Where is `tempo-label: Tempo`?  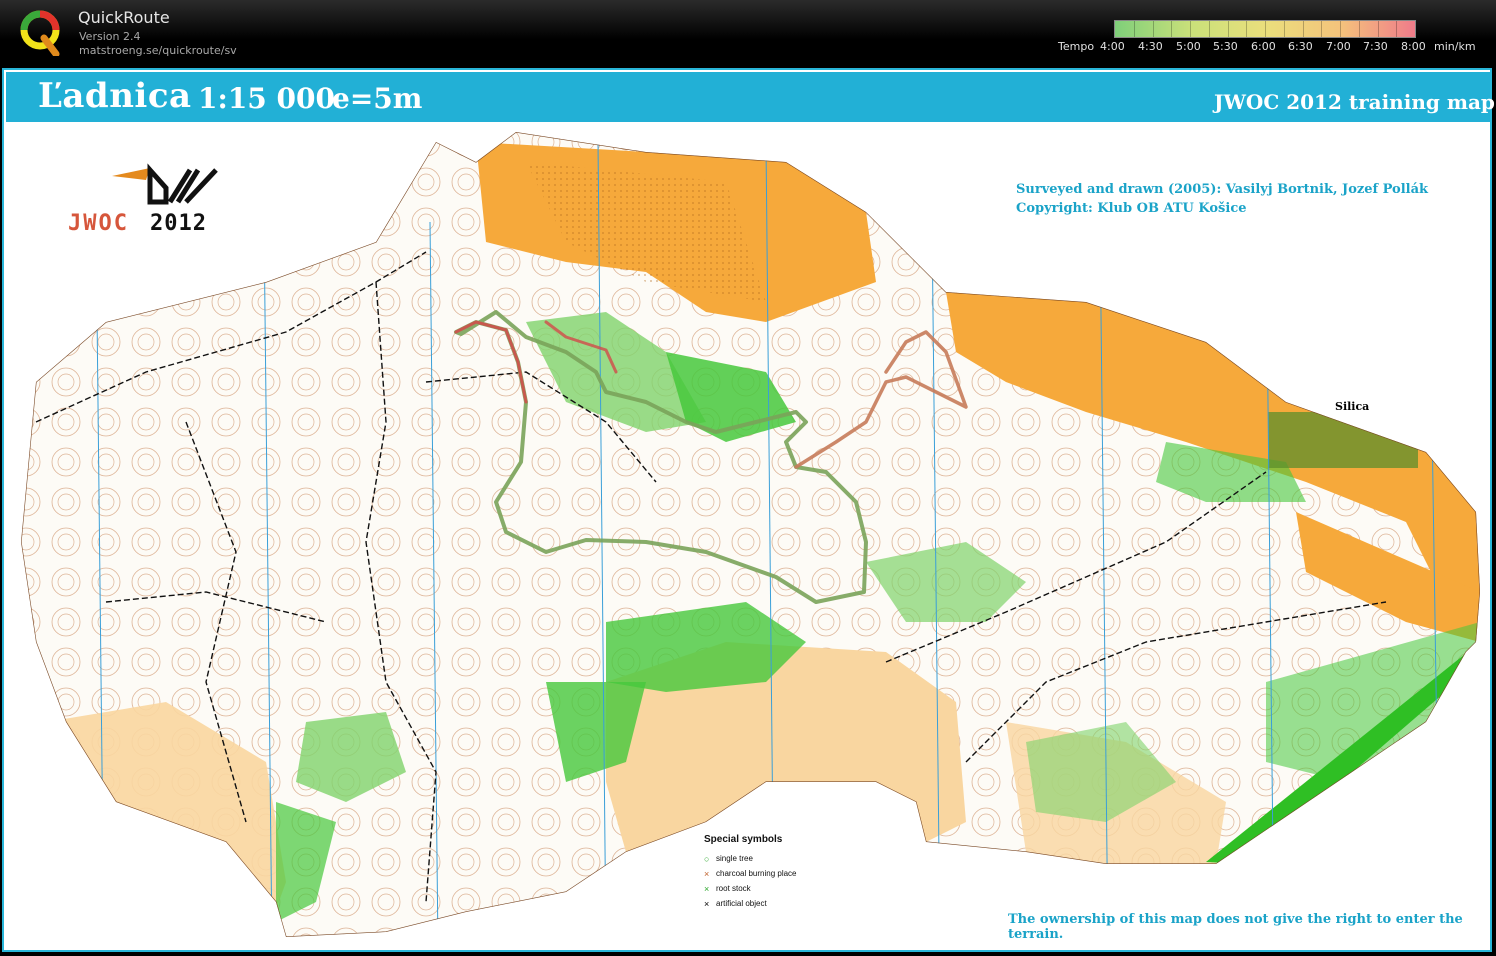
tempo-label: Tempo is located at coordinates (1076, 46).